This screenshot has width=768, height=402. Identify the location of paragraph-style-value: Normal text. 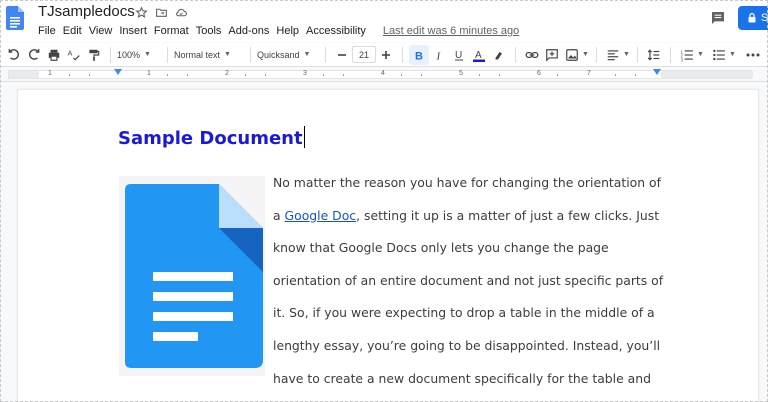
(197, 54).